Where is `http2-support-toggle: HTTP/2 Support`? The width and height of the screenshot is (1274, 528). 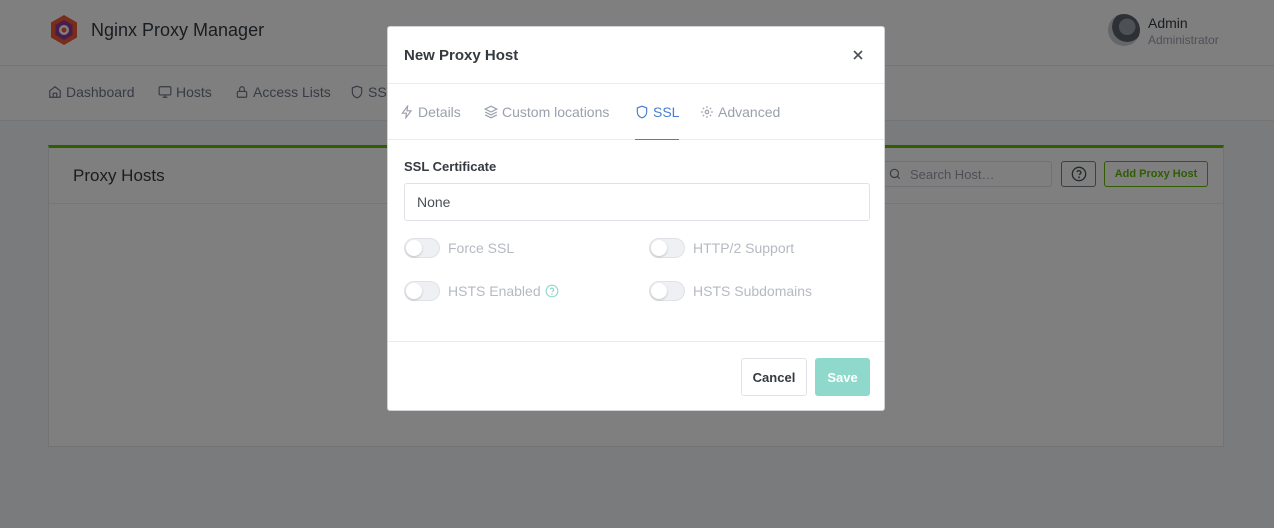
http2-support-toggle: HTTP/2 Support is located at coordinates (721, 248).